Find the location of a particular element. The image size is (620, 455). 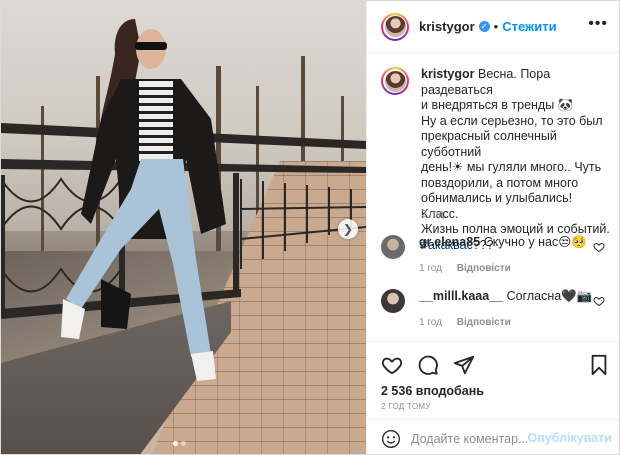

bookmark-icon is located at coordinates (599, 365).